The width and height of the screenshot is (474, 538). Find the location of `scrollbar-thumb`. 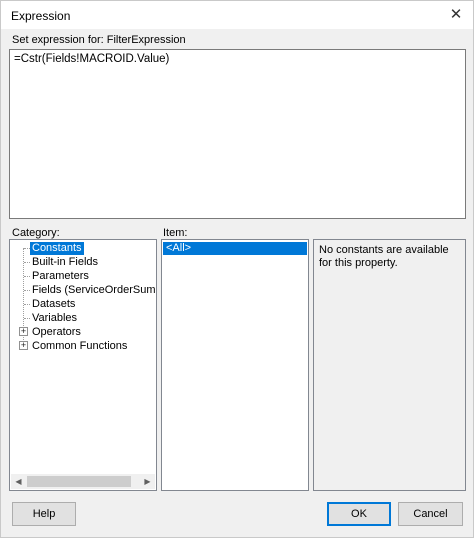

scrollbar-thumb is located at coordinates (79, 481).